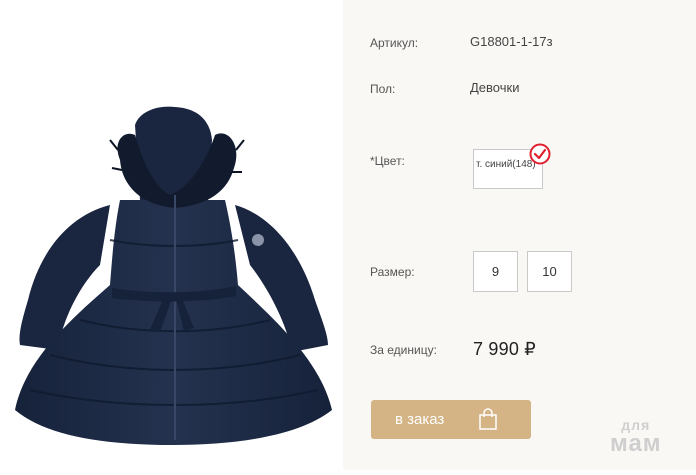 This screenshot has width=696, height=475. What do you see at coordinates (383, 89) in the screenshot?
I see `gender-label: Пол:` at bounding box center [383, 89].